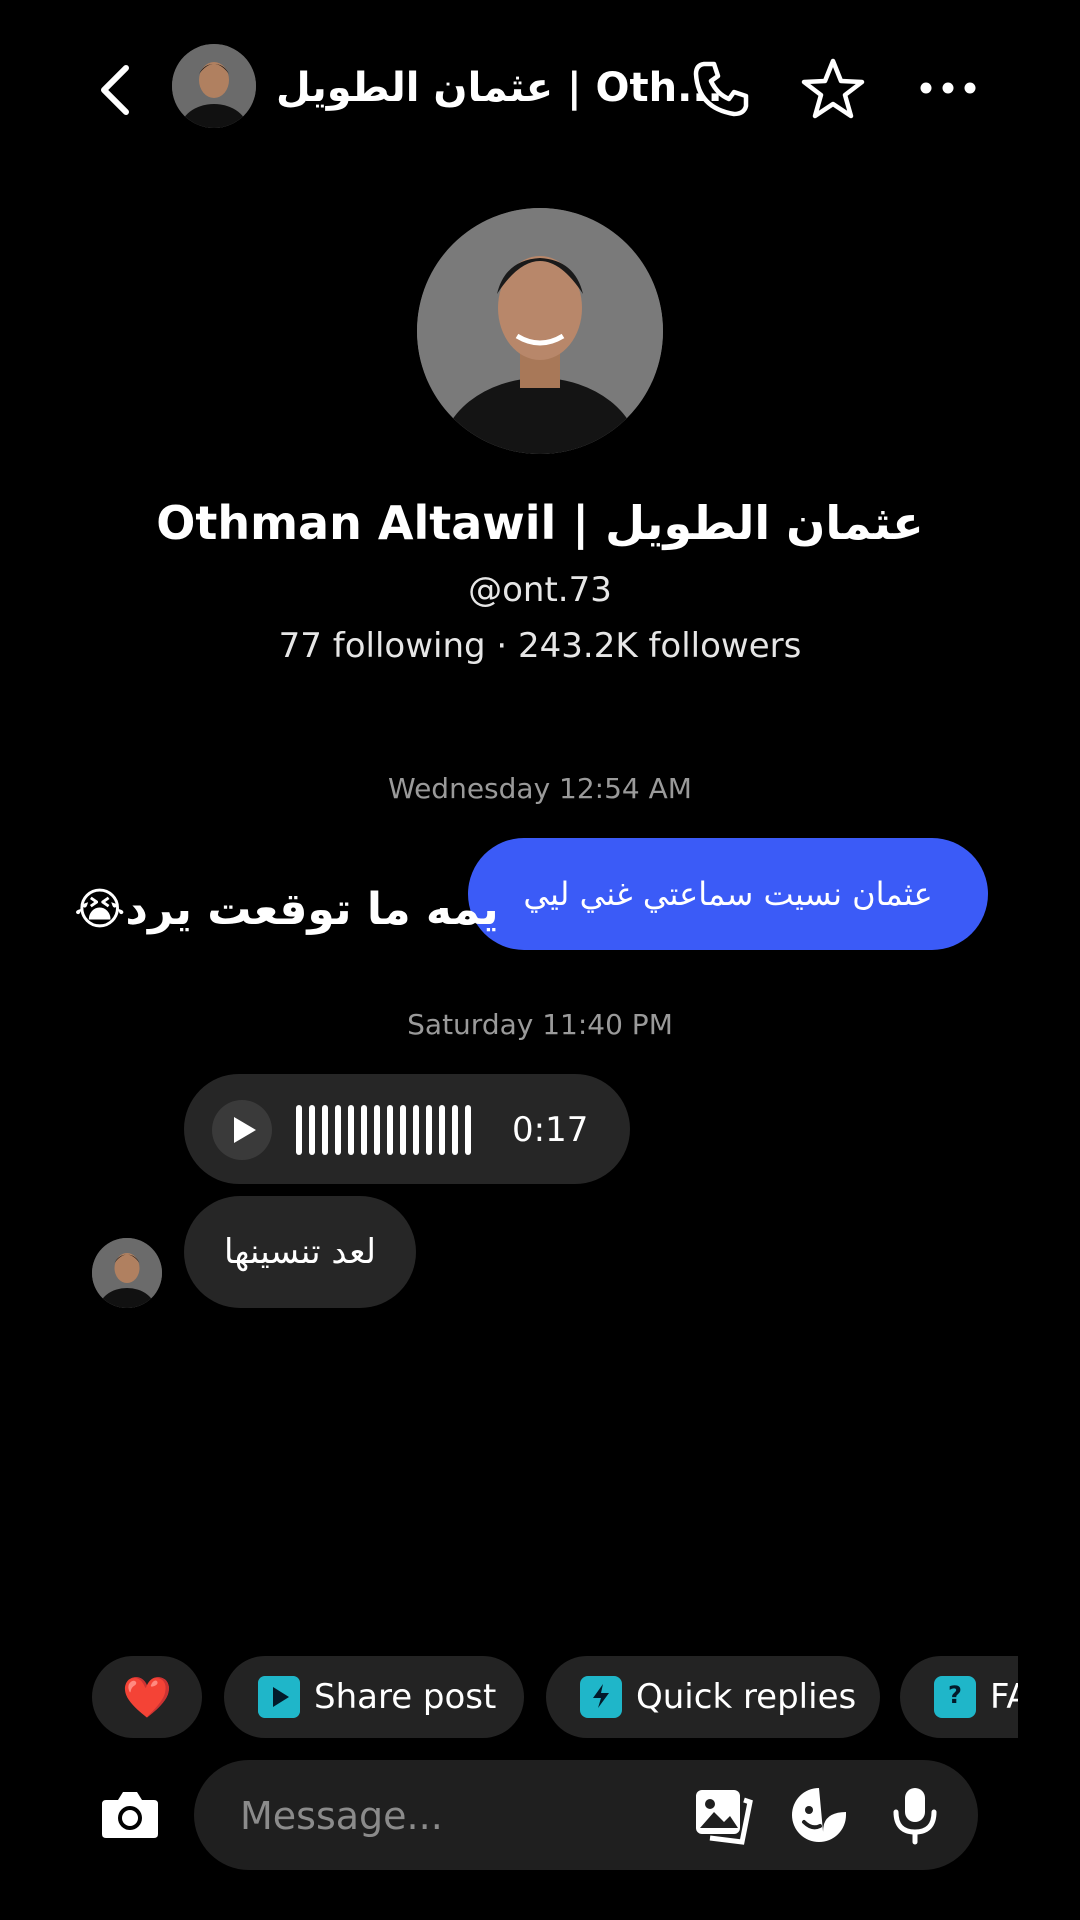 This screenshot has height=1920, width=1080. Describe the element at coordinates (540, 788) in the screenshot. I see `timestamp: Wednesday 12:54 AM` at that location.